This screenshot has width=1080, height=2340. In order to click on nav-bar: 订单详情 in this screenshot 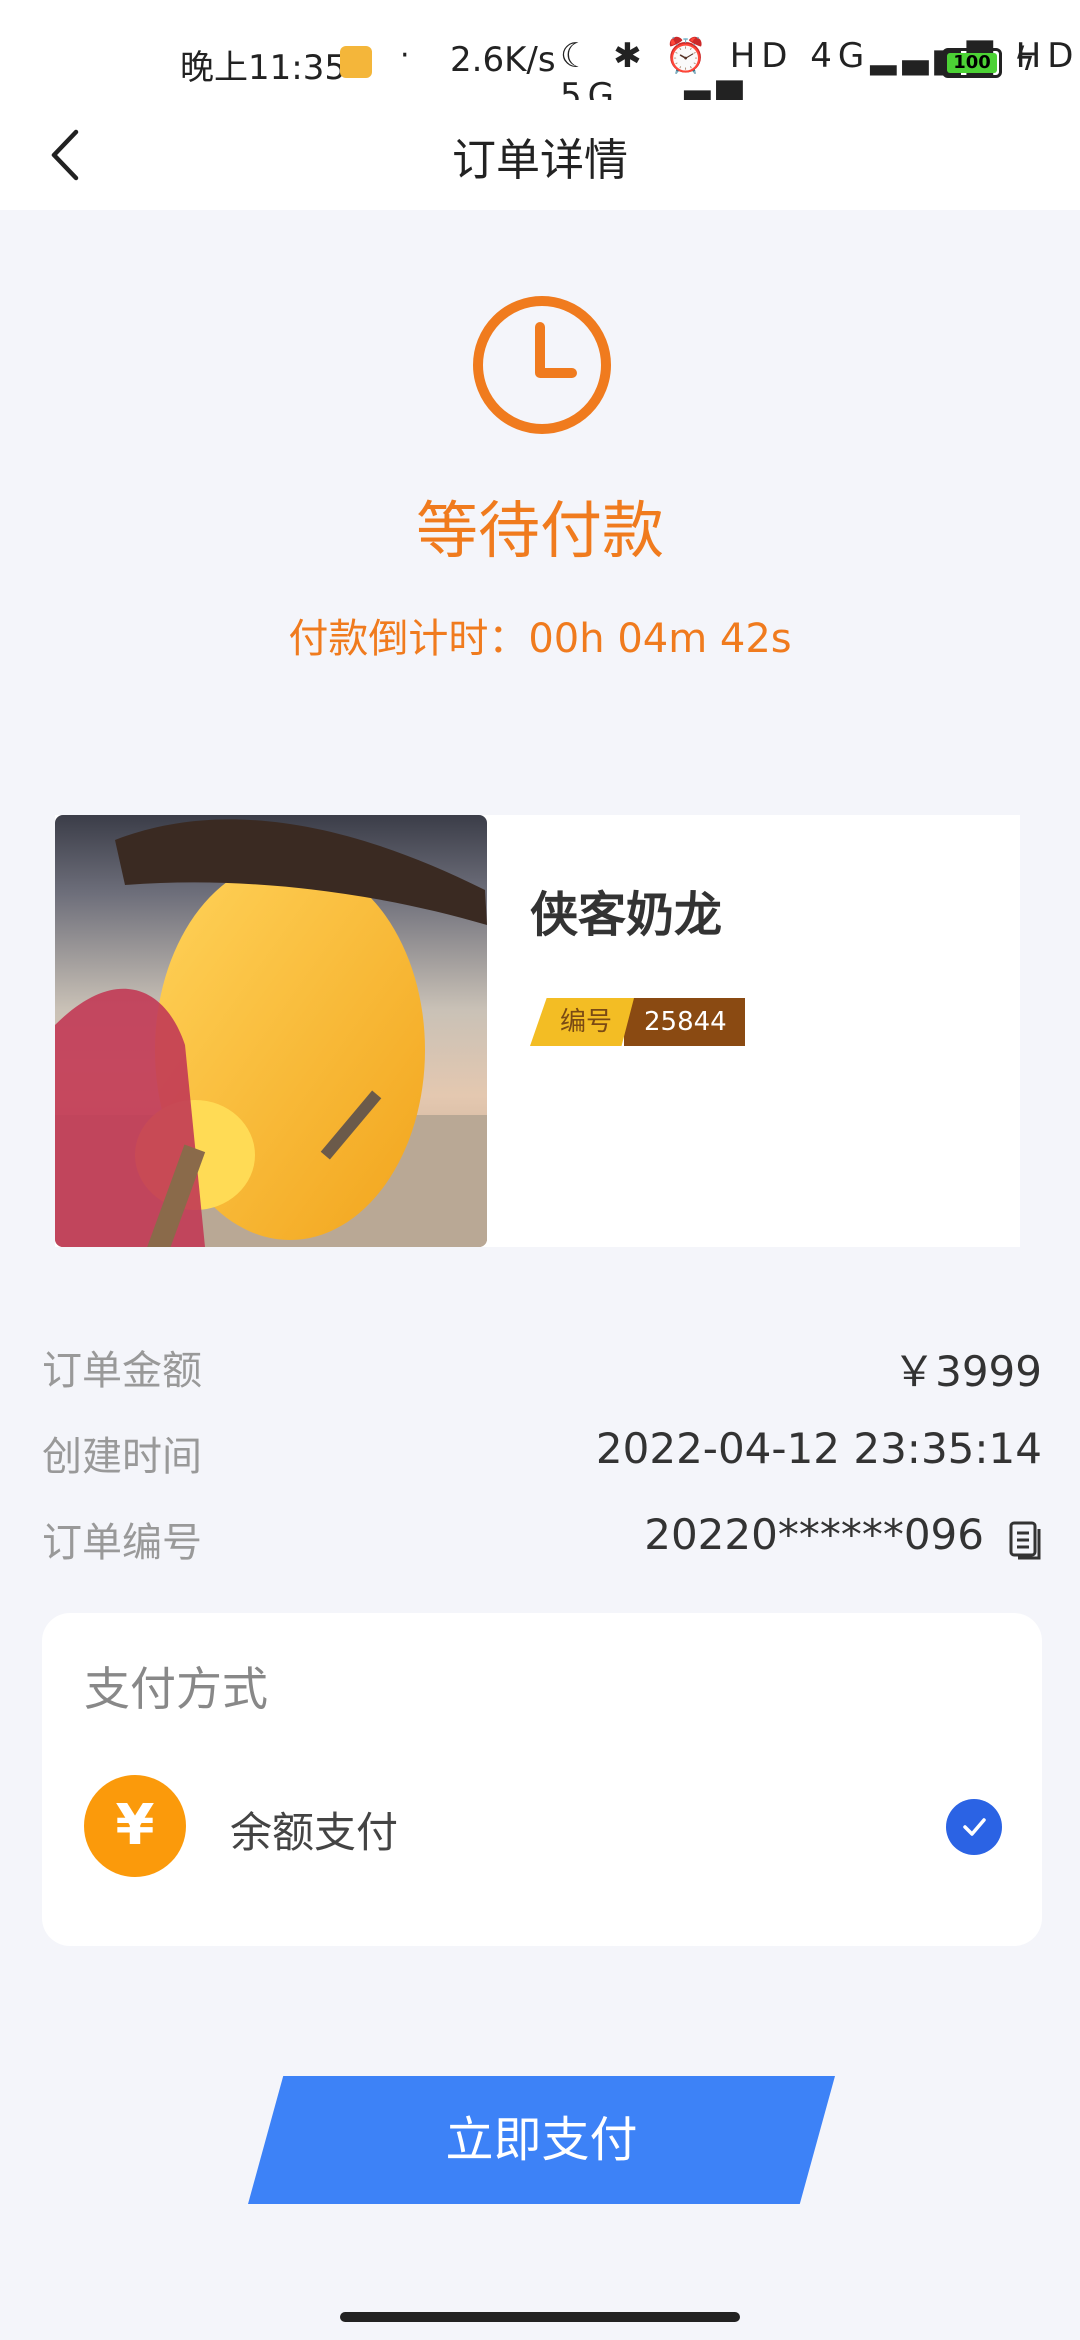, I will do `click(540, 155)`.